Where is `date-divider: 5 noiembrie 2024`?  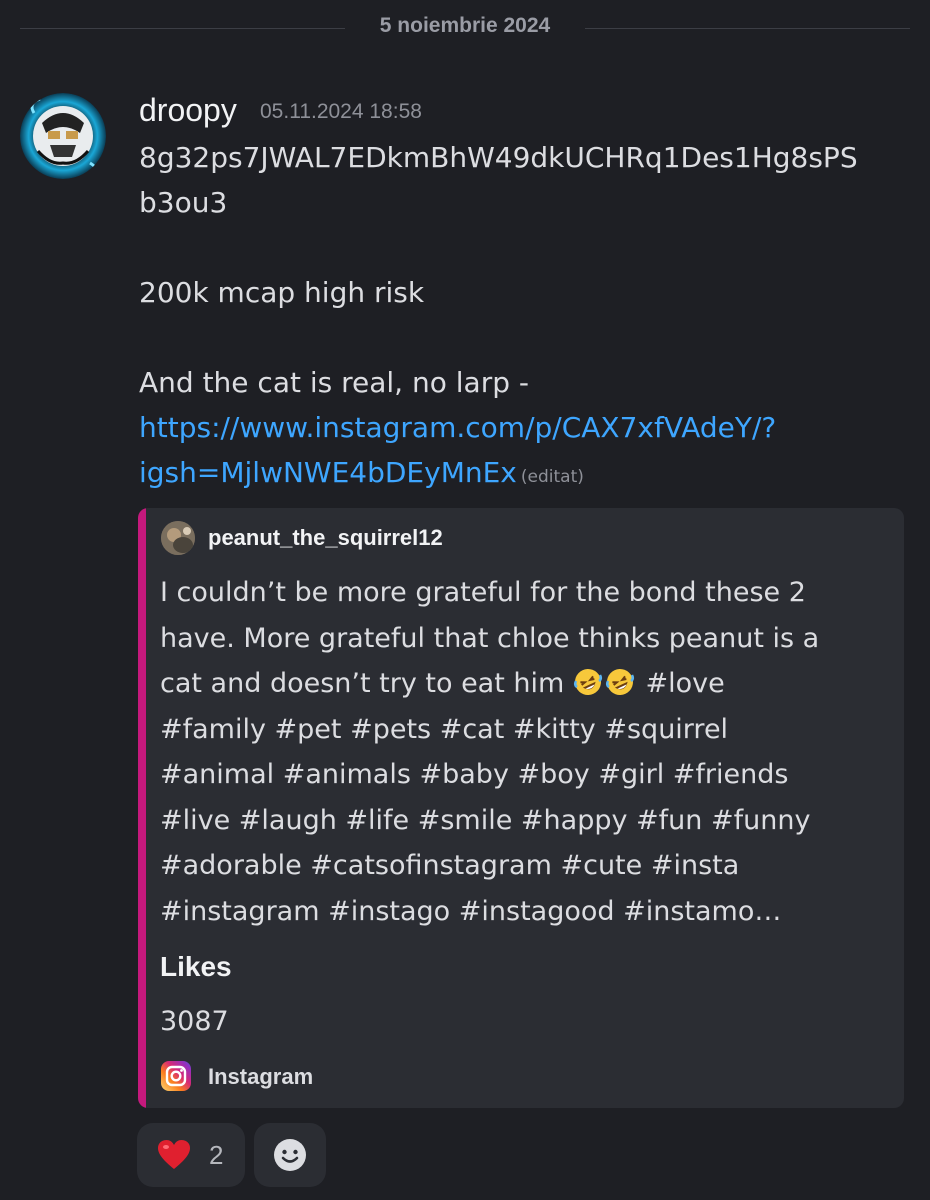
date-divider: 5 noiembrie 2024 is located at coordinates (465, 25).